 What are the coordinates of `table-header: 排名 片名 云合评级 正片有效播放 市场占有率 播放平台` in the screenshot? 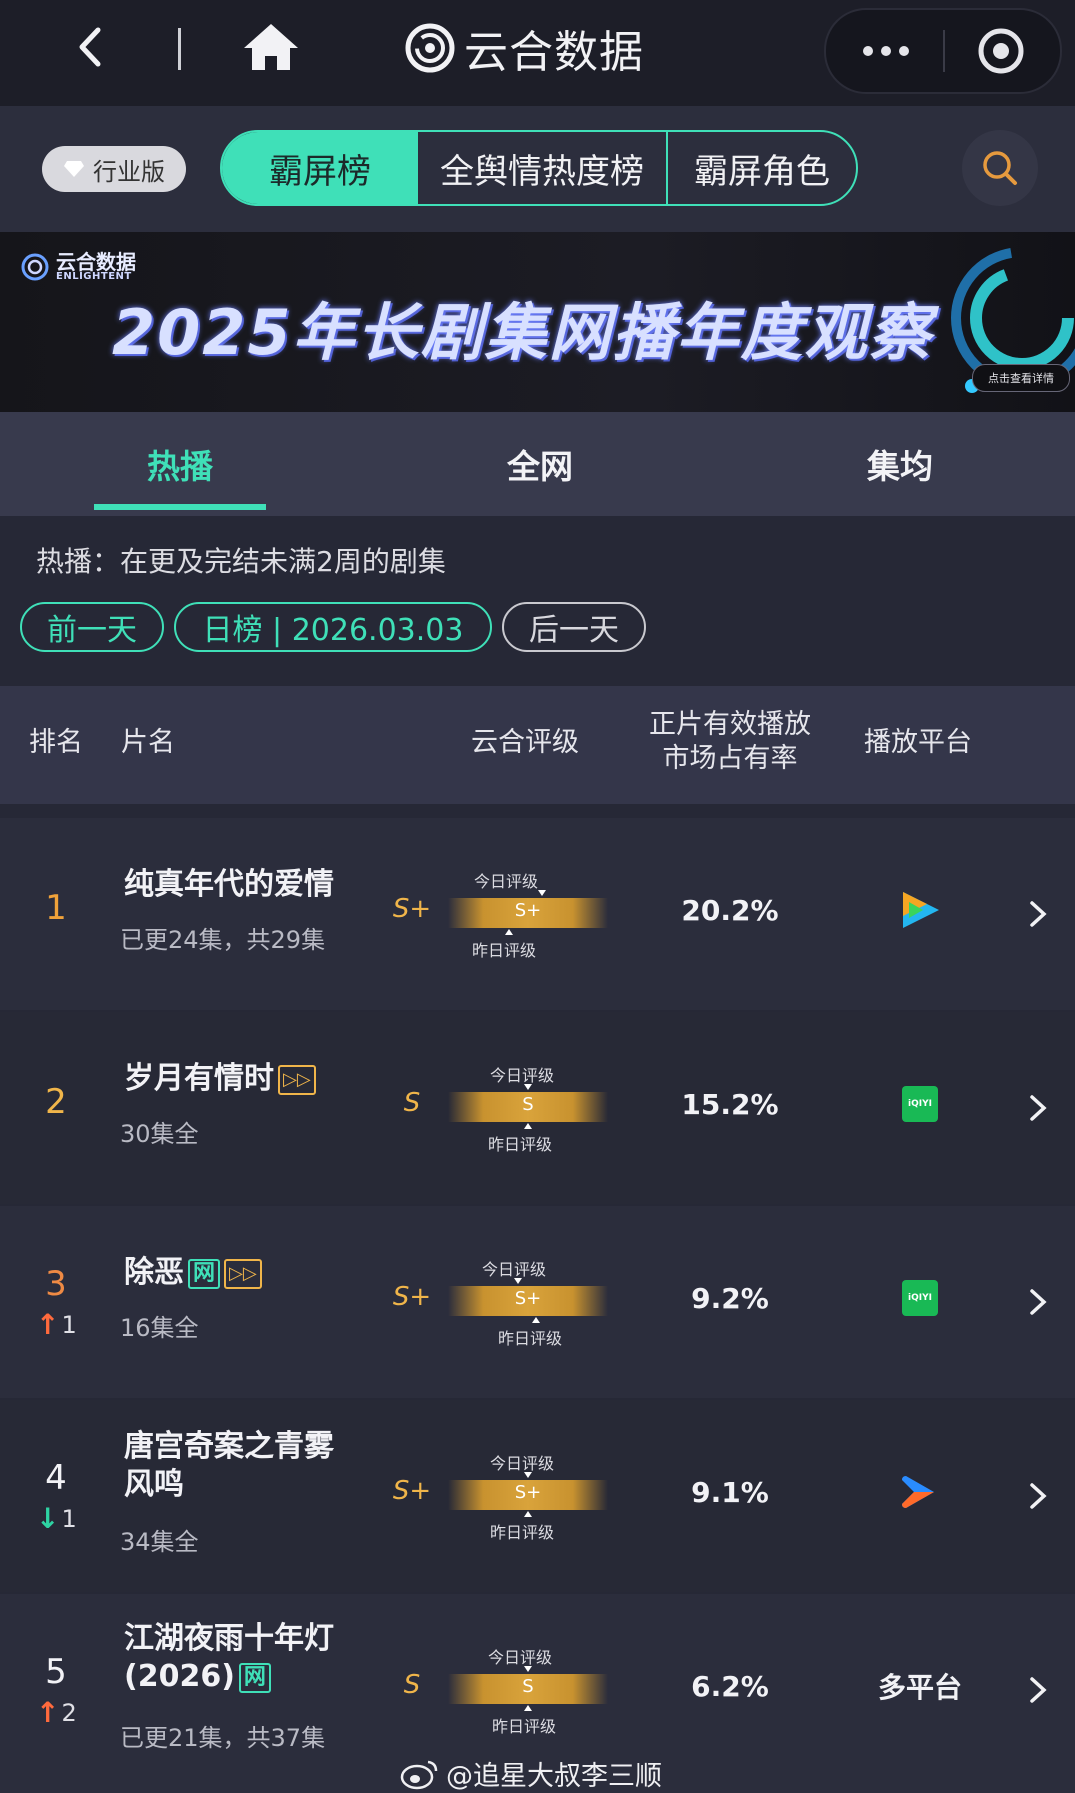 It's located at (537, 745).